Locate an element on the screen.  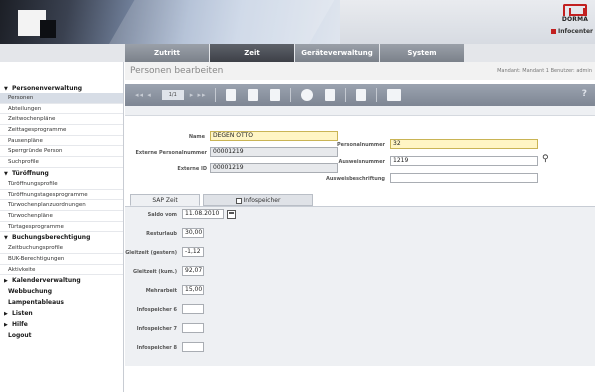
print-icon is located at coordinates (393, 95).